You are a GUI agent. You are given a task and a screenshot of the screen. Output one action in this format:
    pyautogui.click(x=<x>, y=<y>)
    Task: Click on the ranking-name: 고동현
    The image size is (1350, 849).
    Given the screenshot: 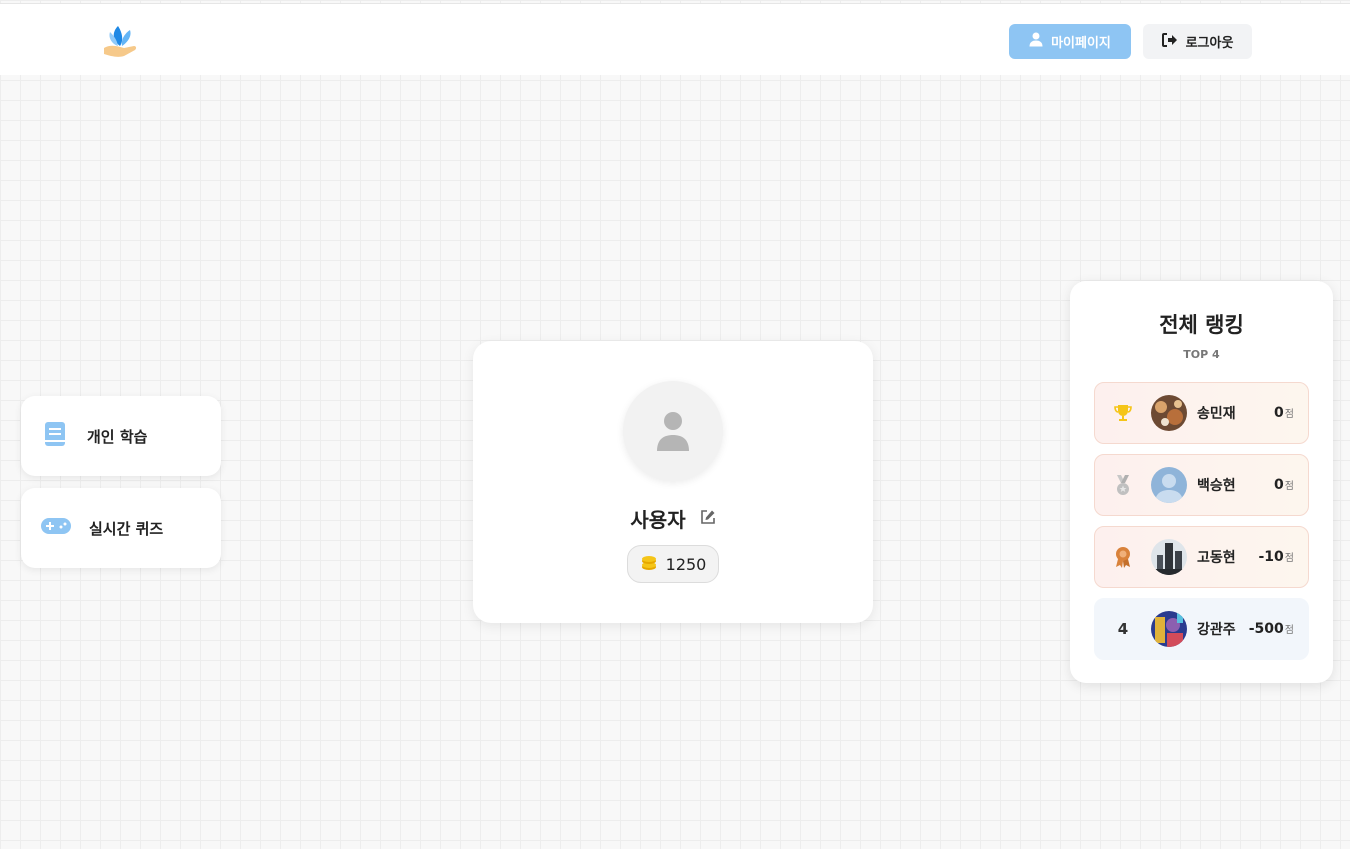 What is the action you would take?
    pyautogui.click(x=1216, y=558)
    